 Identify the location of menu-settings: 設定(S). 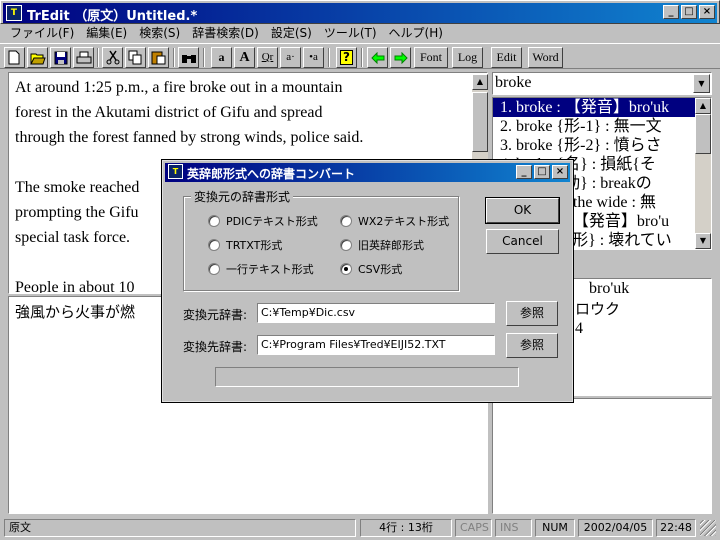
(291, 32).